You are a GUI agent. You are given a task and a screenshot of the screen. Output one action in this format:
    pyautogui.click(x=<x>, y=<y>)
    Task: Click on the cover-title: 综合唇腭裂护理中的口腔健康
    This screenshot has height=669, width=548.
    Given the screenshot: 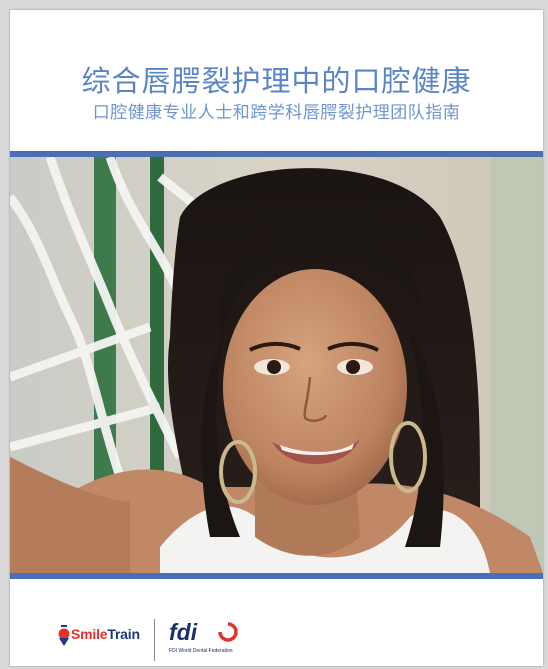 What is the action you would take?
    pyautogui.click(x=276, y=81)
    